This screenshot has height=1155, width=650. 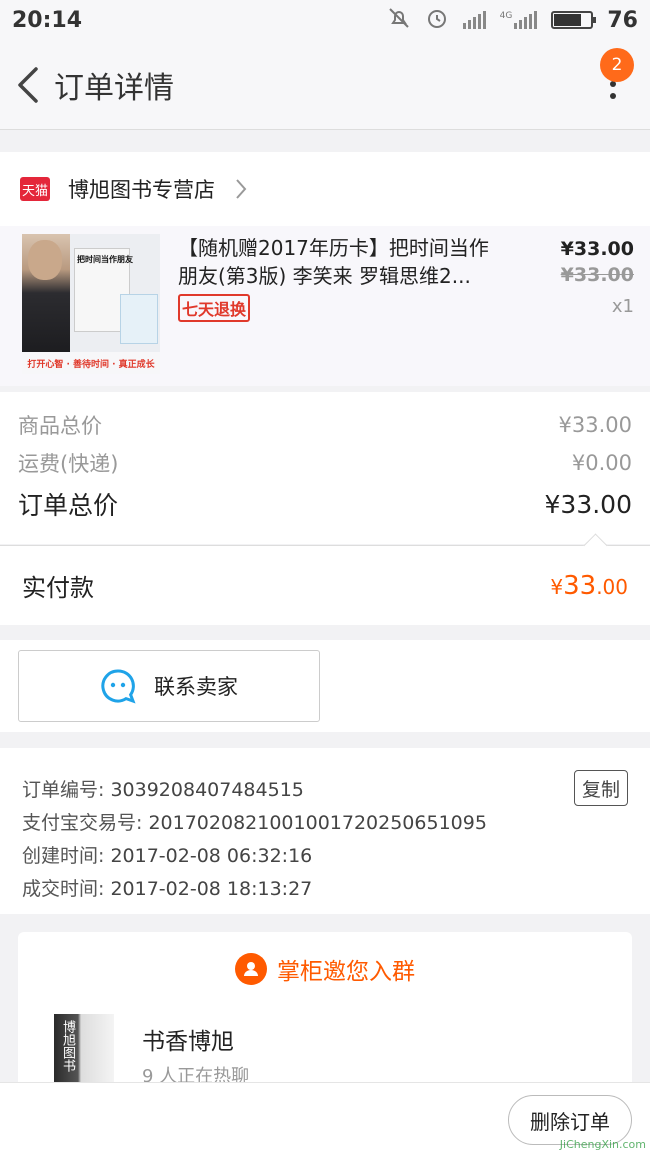 What do you see at coordinates (557, 586) in the screenshot?
I see `paid-currency: ¥` at bounding box center [557, 586].